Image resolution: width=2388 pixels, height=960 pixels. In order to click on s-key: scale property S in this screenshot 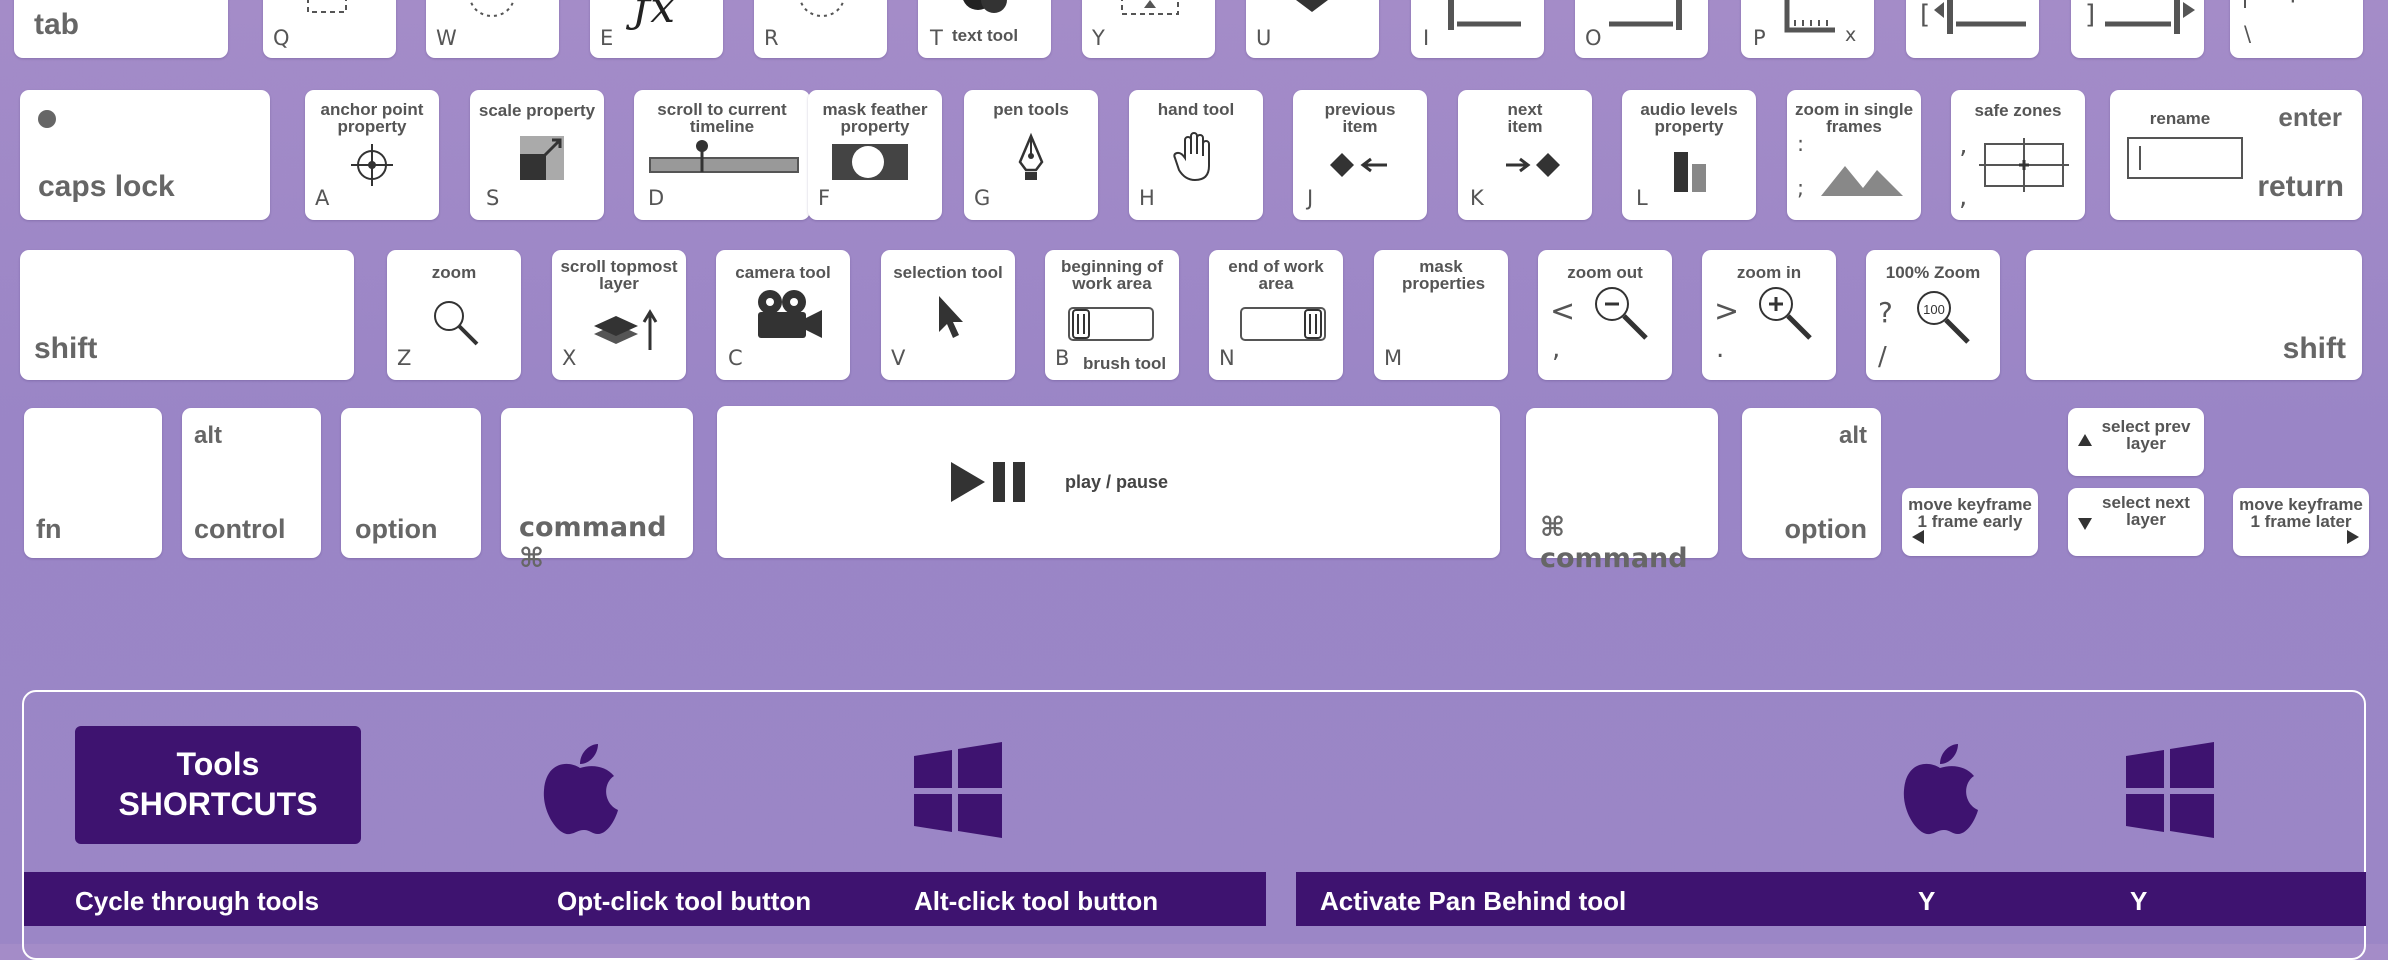, I will do `click(537, 155)`.